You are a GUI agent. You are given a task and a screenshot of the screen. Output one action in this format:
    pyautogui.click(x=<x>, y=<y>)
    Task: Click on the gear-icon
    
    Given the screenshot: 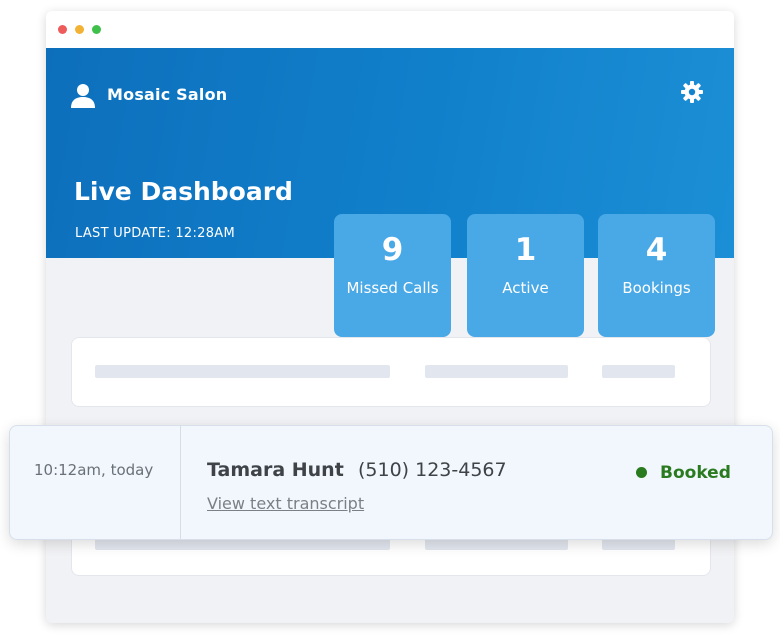 What is the action you would take?
    pyautogui.click(x=692, y=92)
    